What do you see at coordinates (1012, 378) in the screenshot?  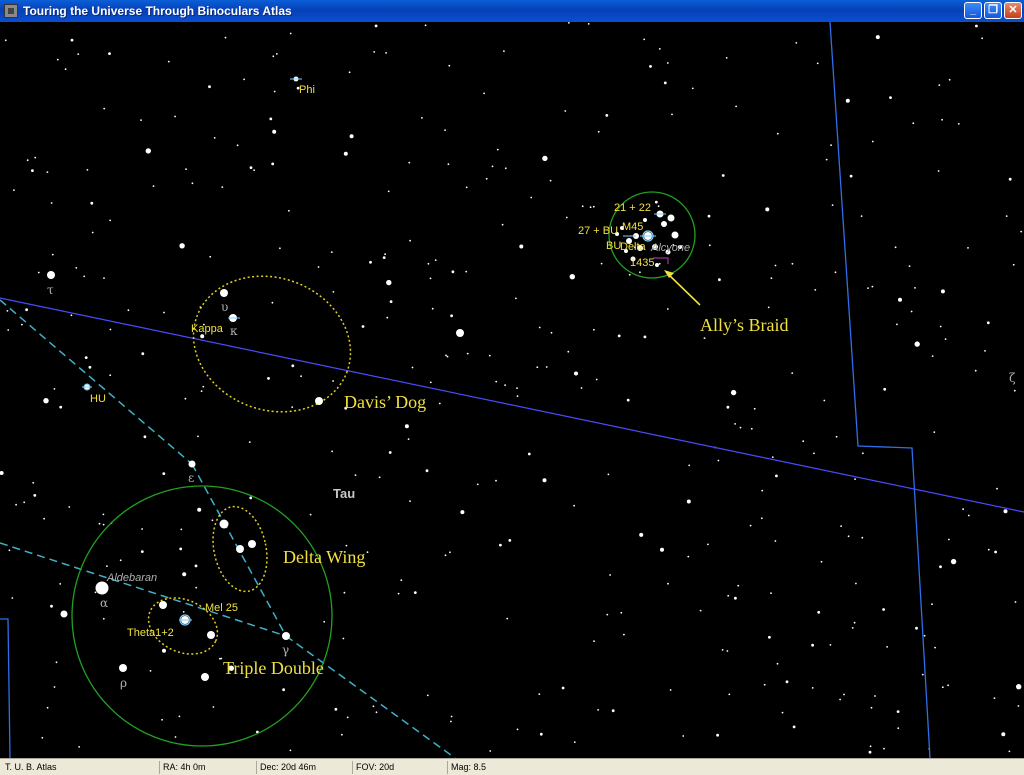 I see `label-zeta: ζ` at bounding box center [1012, 378].